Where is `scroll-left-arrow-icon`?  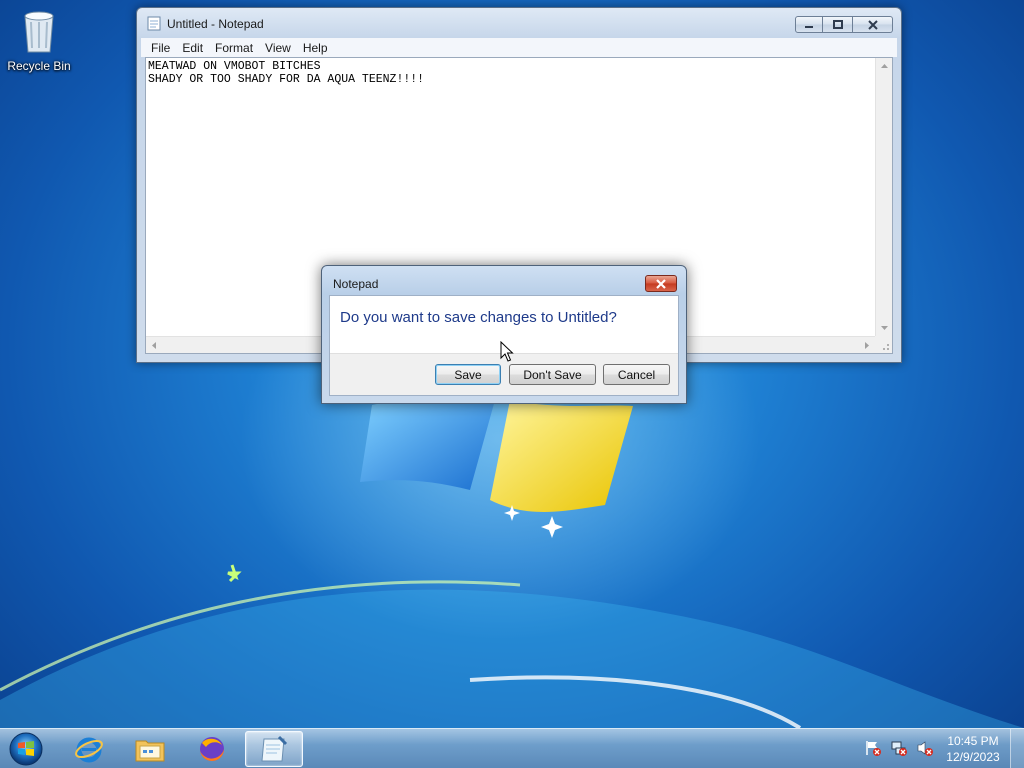 scroll-left-arrow-icon is located at coordinates (154, 345).